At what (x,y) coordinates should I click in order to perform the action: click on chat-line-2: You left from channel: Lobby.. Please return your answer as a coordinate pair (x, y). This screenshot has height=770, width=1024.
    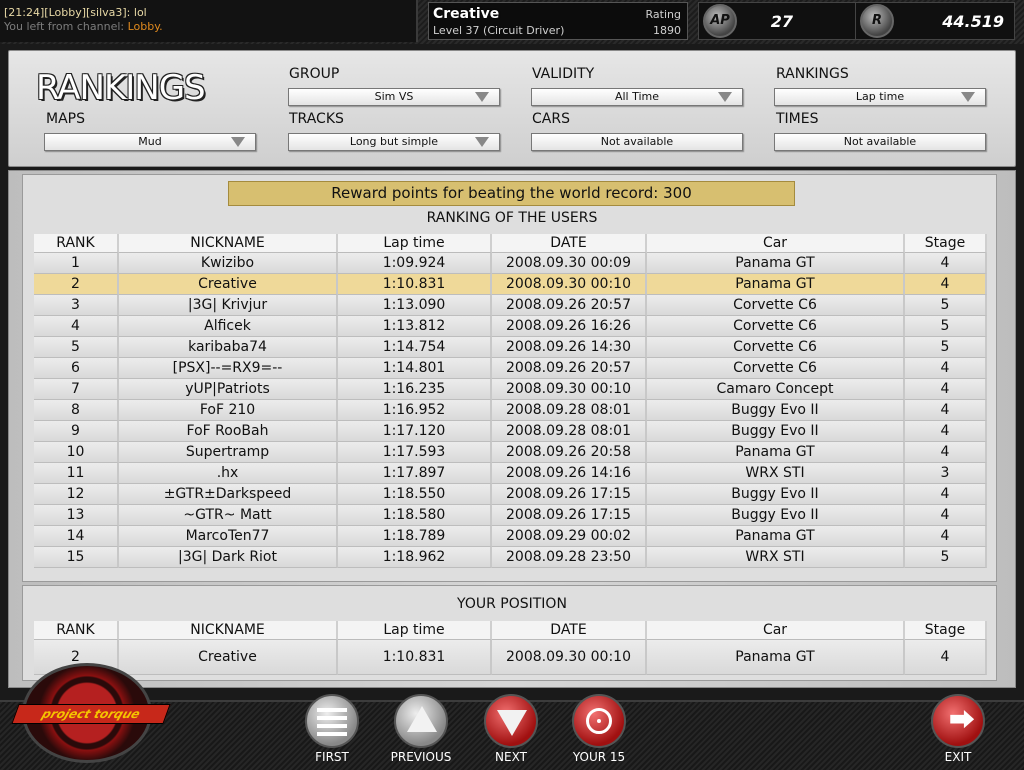
    Looking at the image, I should click on (208, 27).